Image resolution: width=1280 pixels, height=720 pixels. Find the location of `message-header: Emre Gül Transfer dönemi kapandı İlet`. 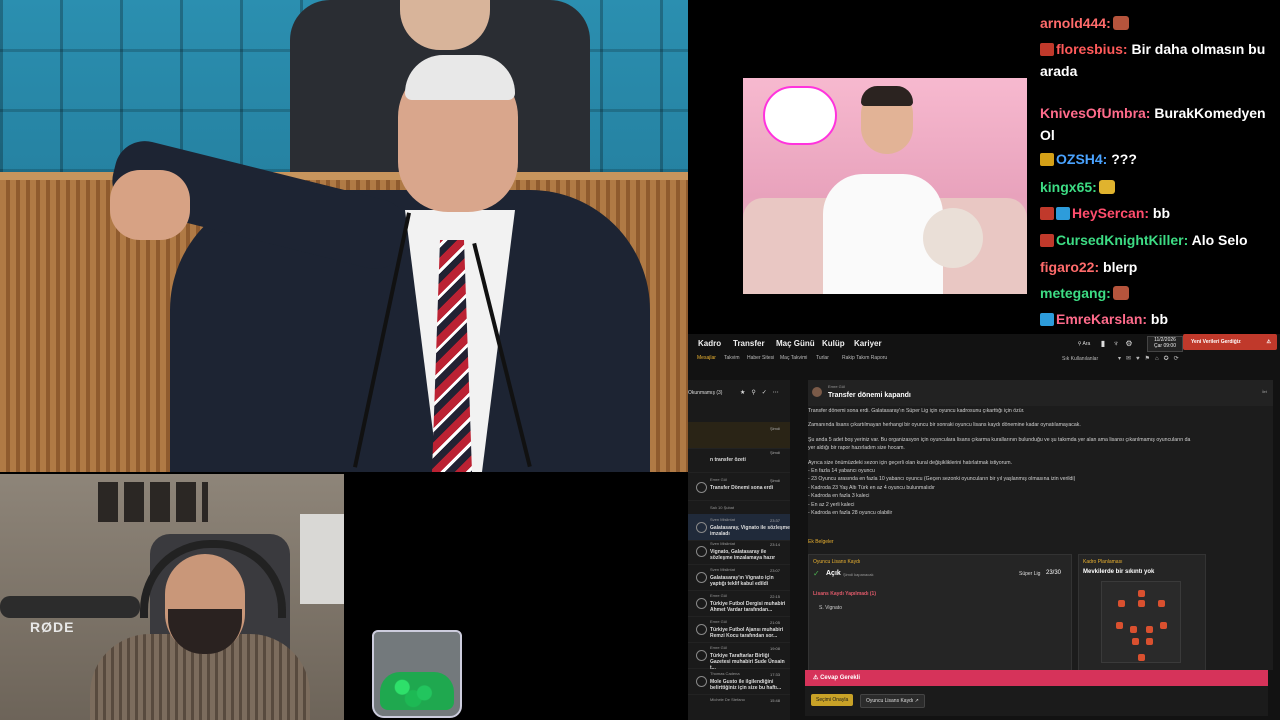

message-header: Emre Gül Transfer dönemi kapandı İlet is located at coordinates (1040, 393).